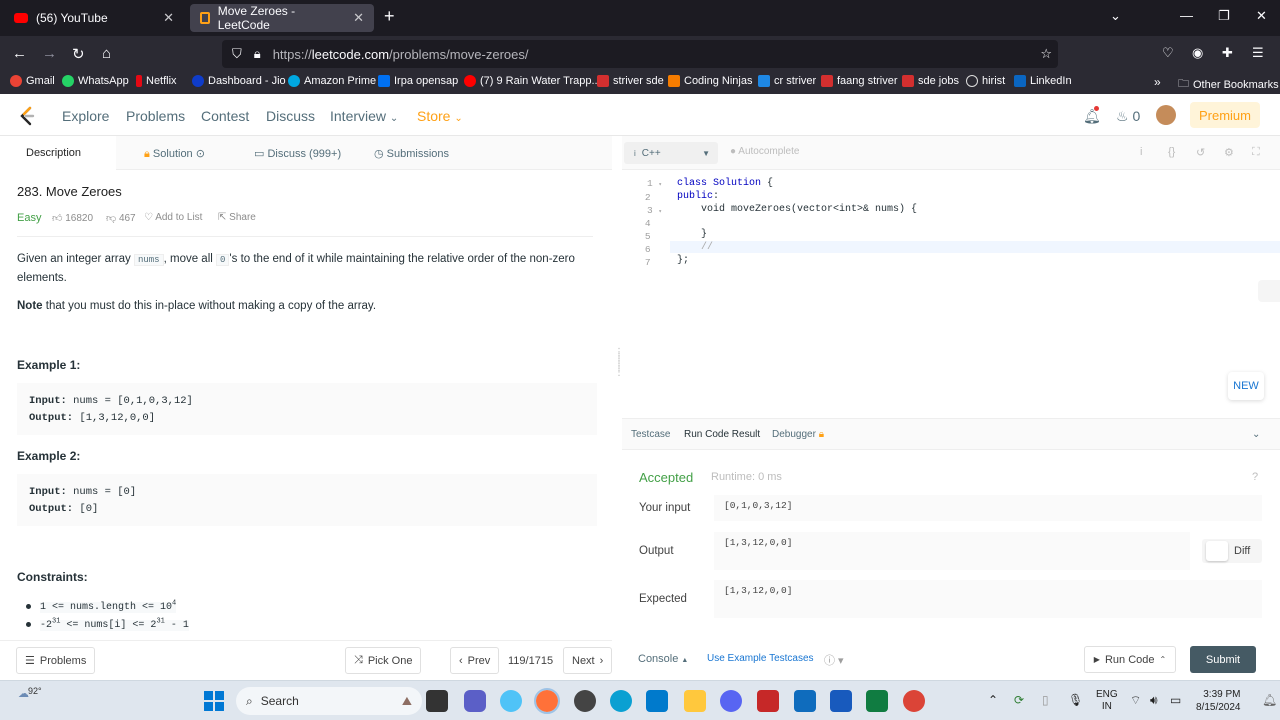 The image size is (1280, 720). What do you see at coordinates (630, 81) in the screenshot?
I see `bookmark-striver-sde: striver sde` at bounding box center [630, 81].